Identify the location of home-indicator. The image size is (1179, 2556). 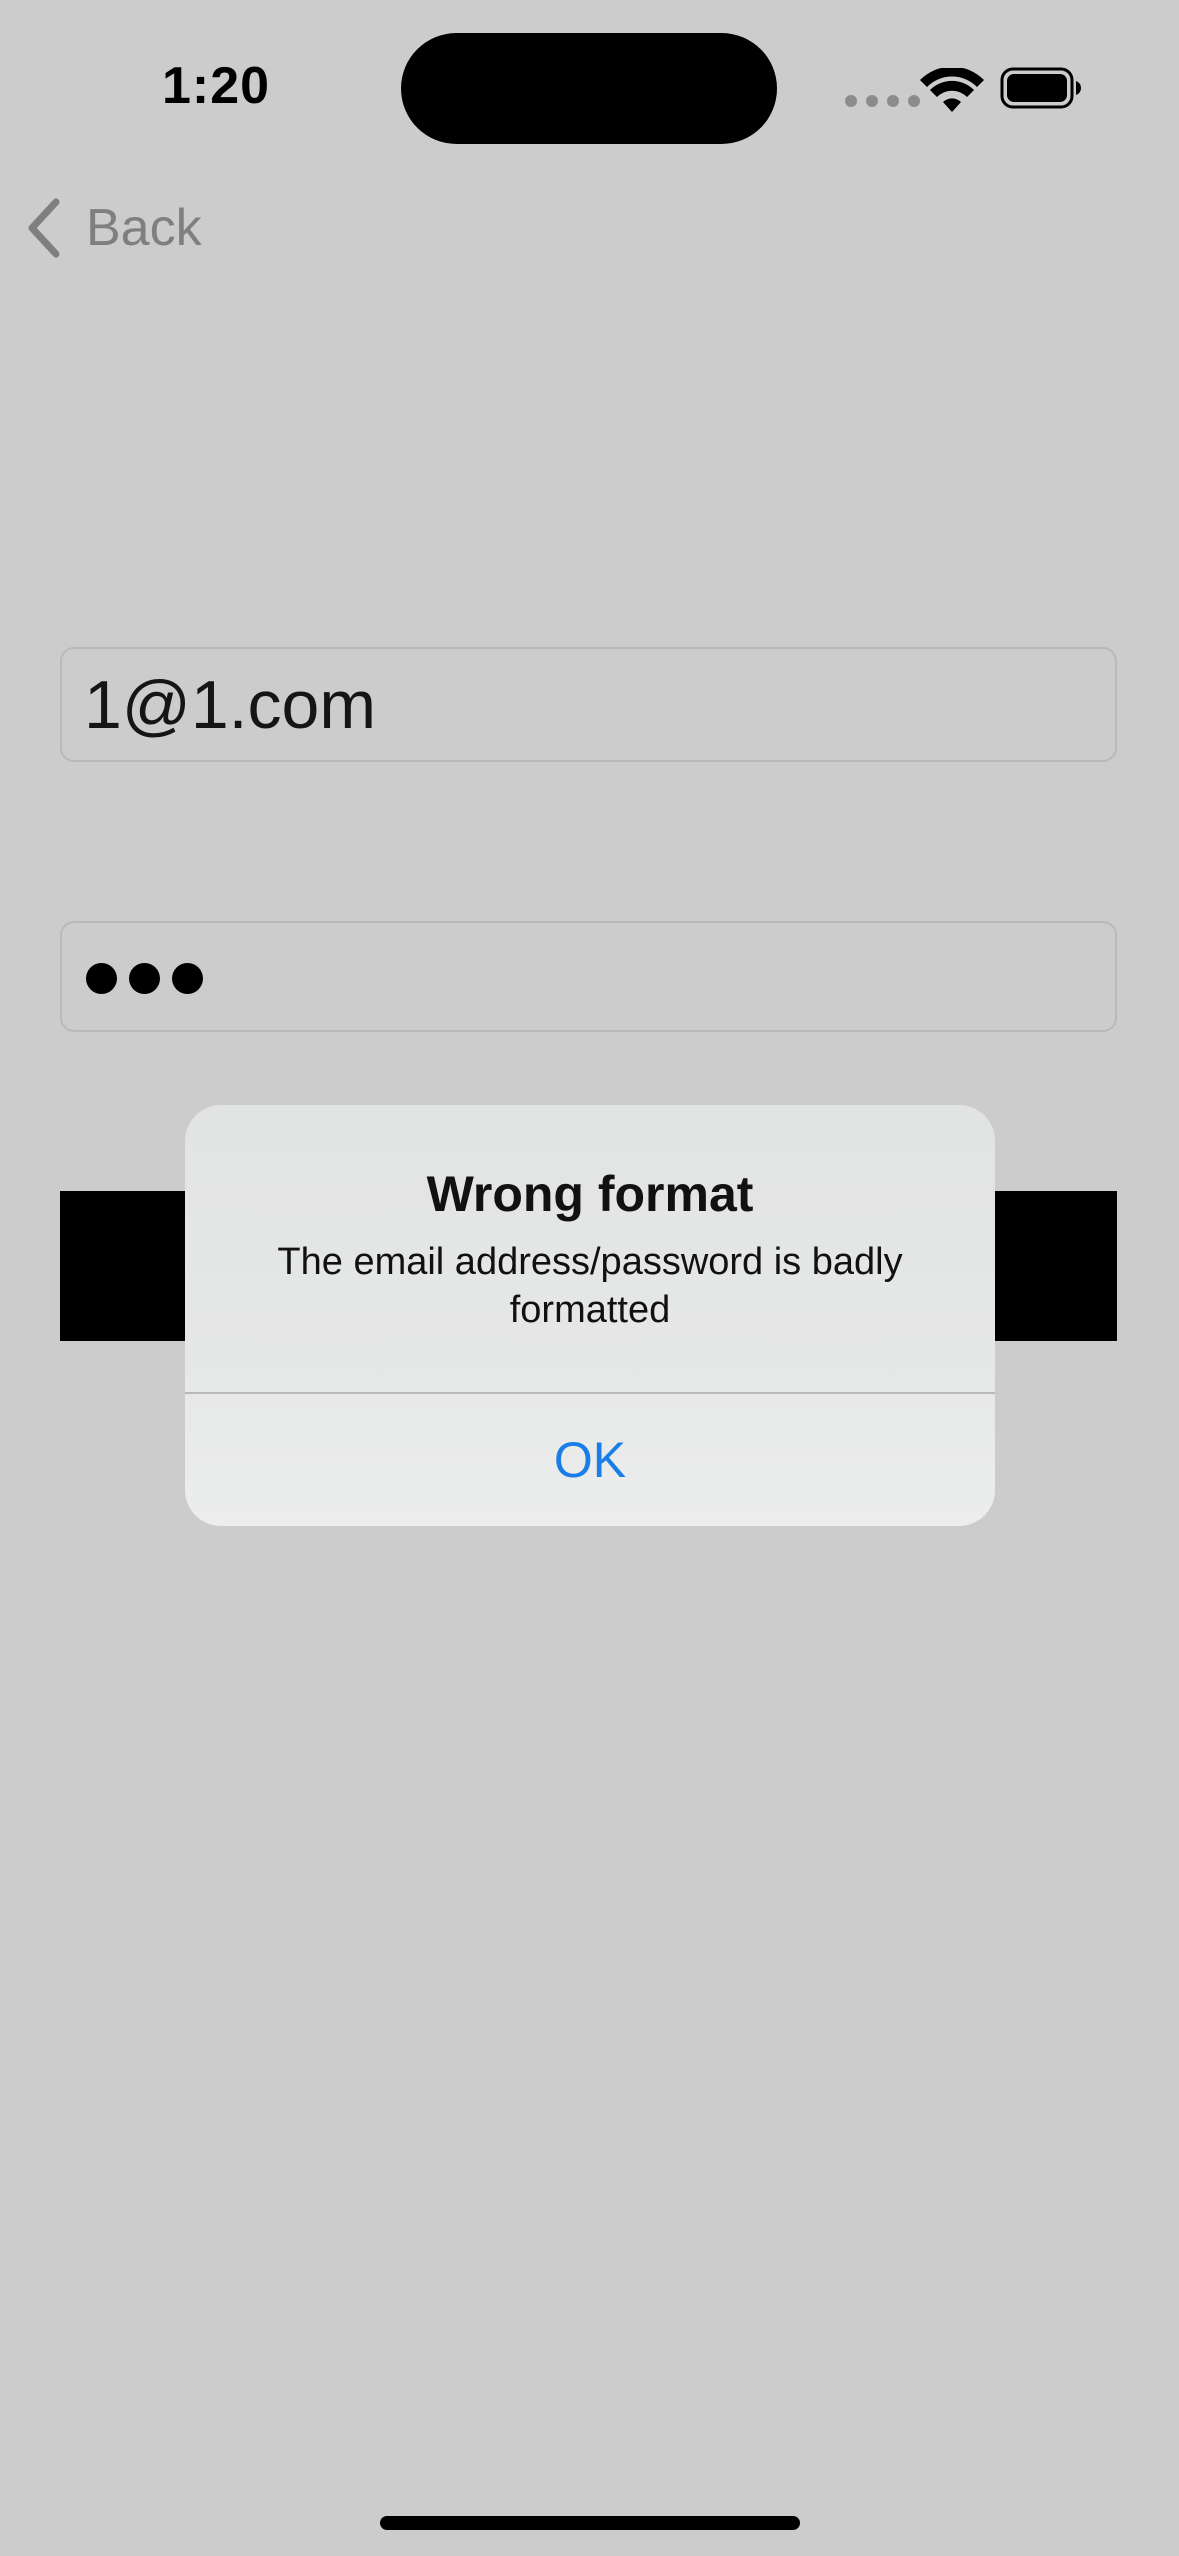
(590, 2523).